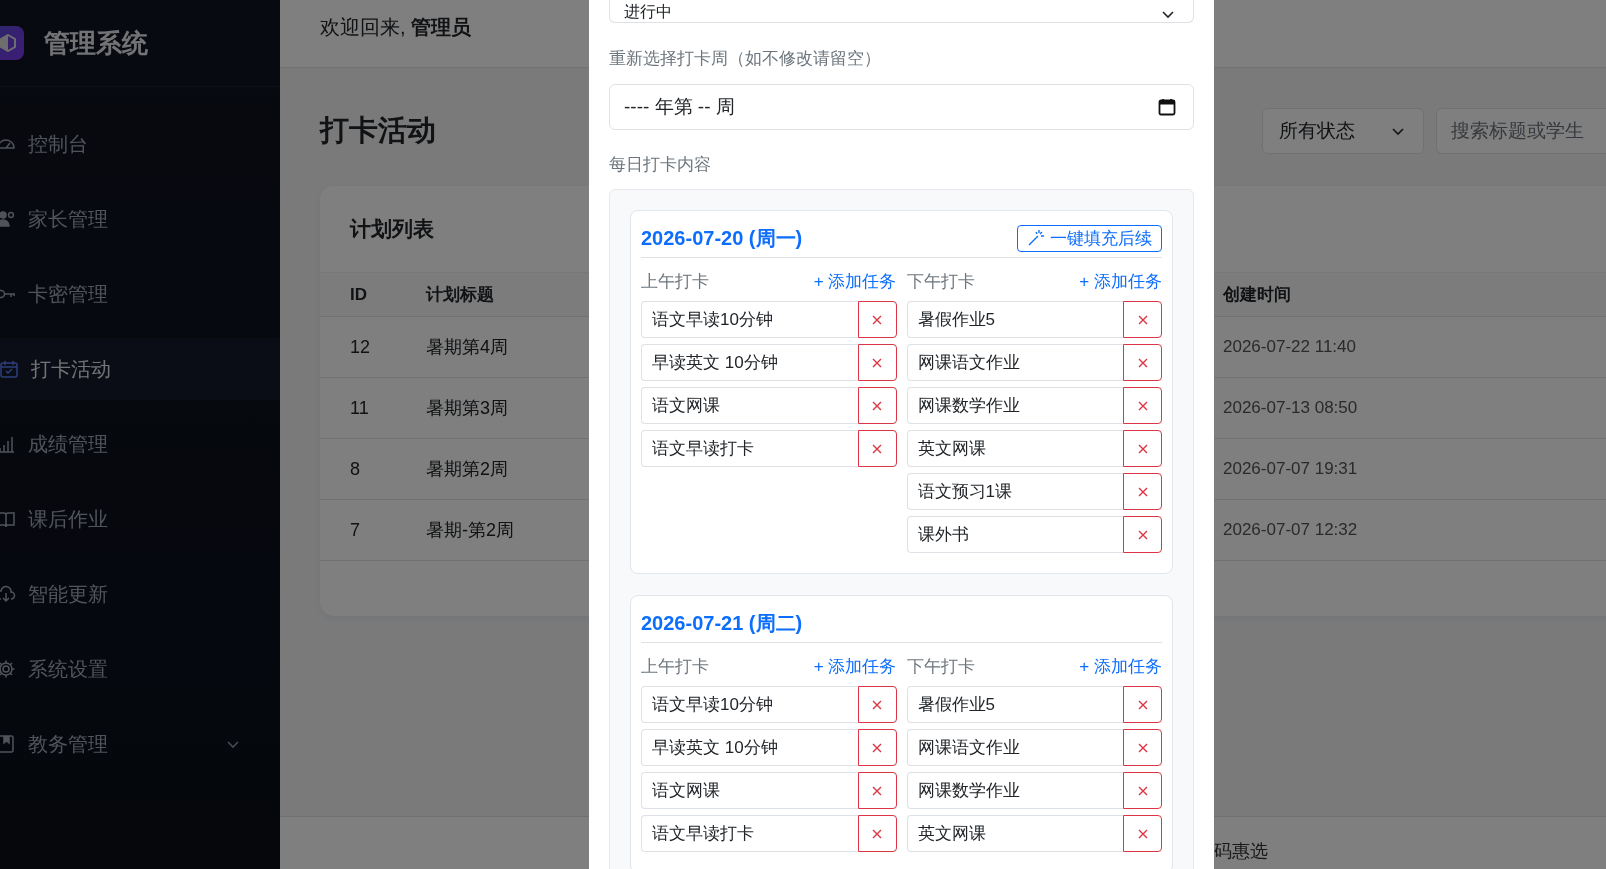 The height and width of the screenshot is (869, 1606). I want to click on search-field: 搜索标题或学生, so click(1521, 131).